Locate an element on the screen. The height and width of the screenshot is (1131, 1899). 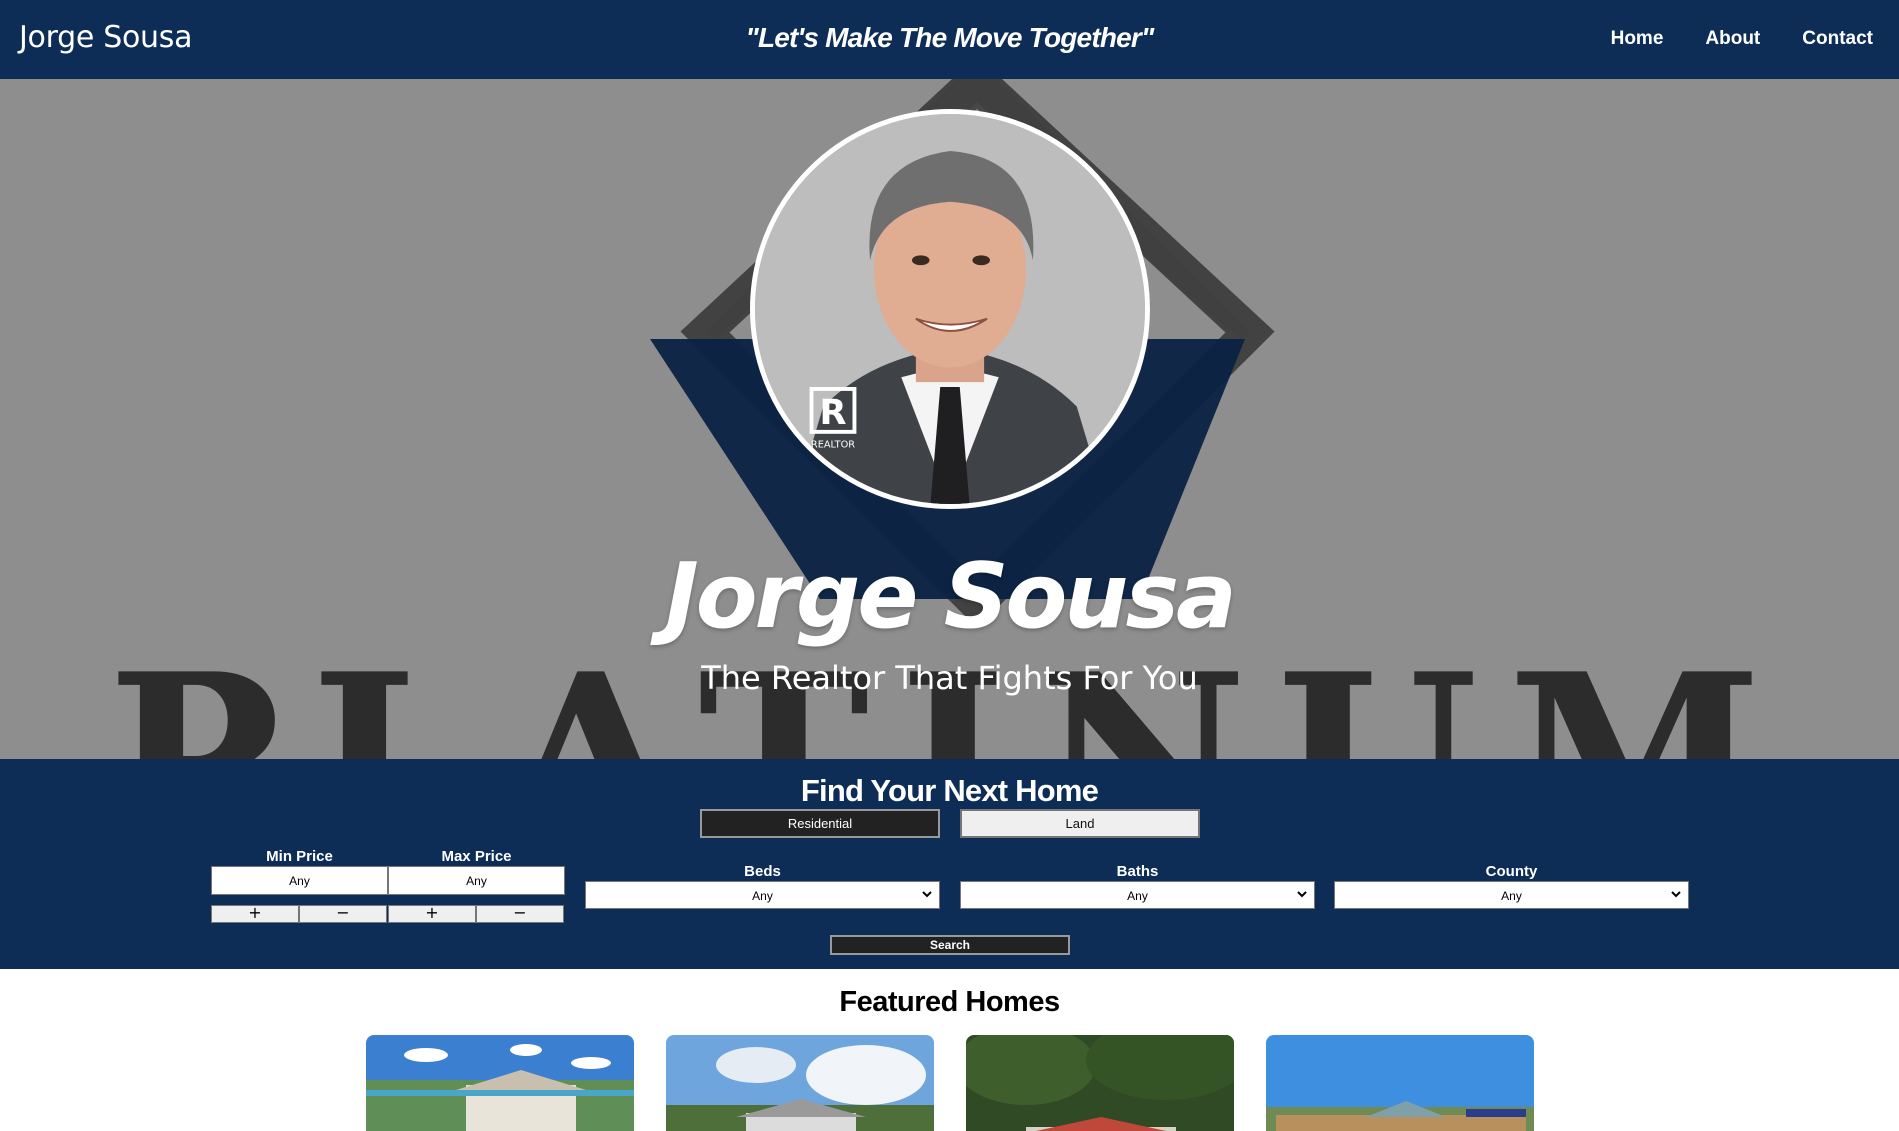
type-land-button: Land is located at coordinates (1080, 823).